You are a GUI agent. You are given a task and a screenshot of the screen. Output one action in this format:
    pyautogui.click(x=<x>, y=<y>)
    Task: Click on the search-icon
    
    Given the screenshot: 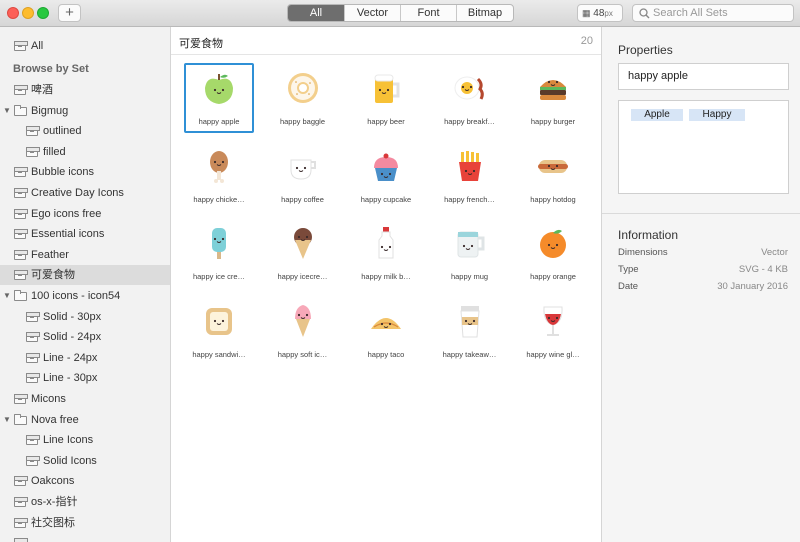 What is the action you would take?
    pyautogui.click(x=644, y=13)
    